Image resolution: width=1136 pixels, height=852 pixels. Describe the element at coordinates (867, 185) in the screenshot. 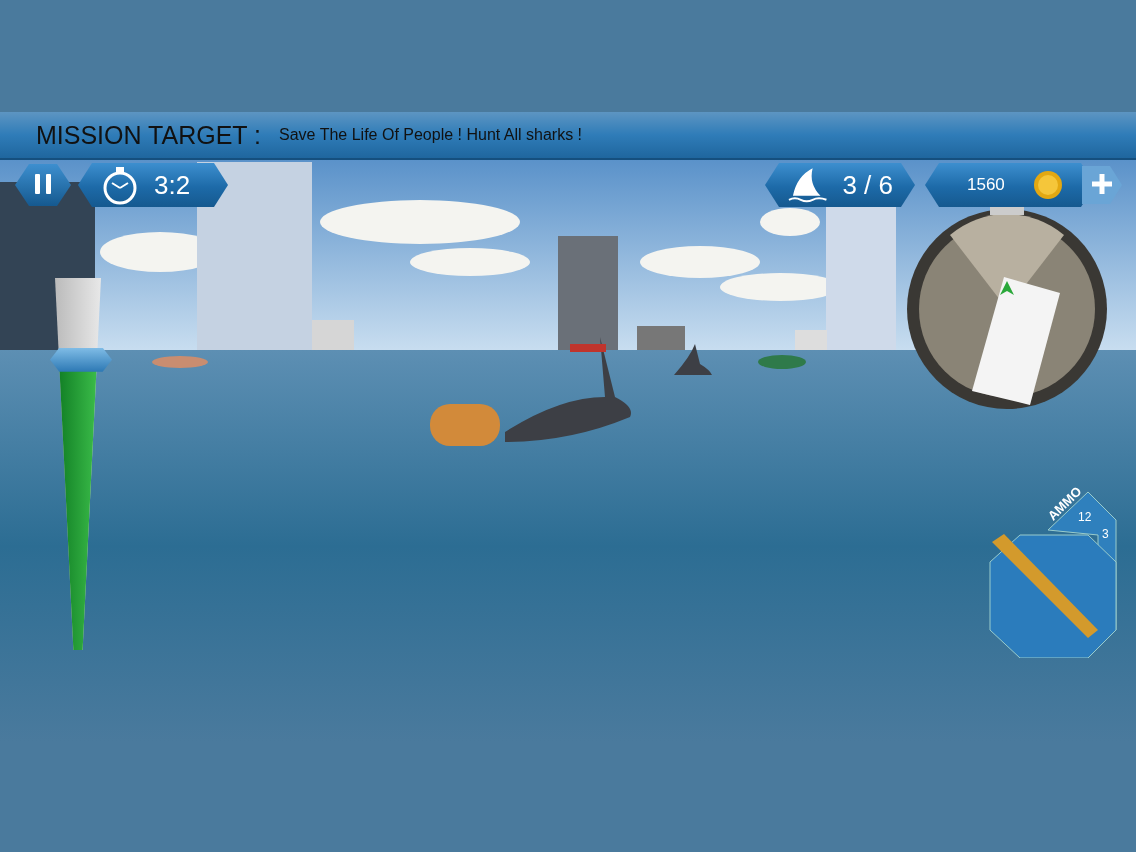

I see `shark-count: 3 / 6` at that location.